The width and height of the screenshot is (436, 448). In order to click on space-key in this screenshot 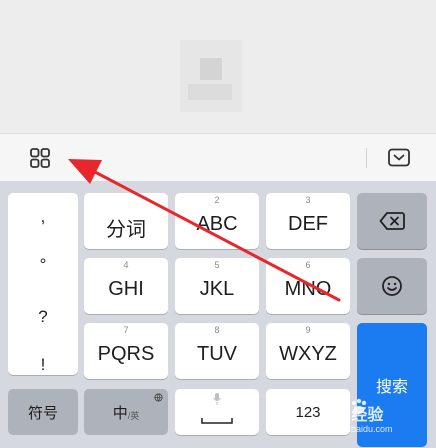, I will do `click(217, 412)`.